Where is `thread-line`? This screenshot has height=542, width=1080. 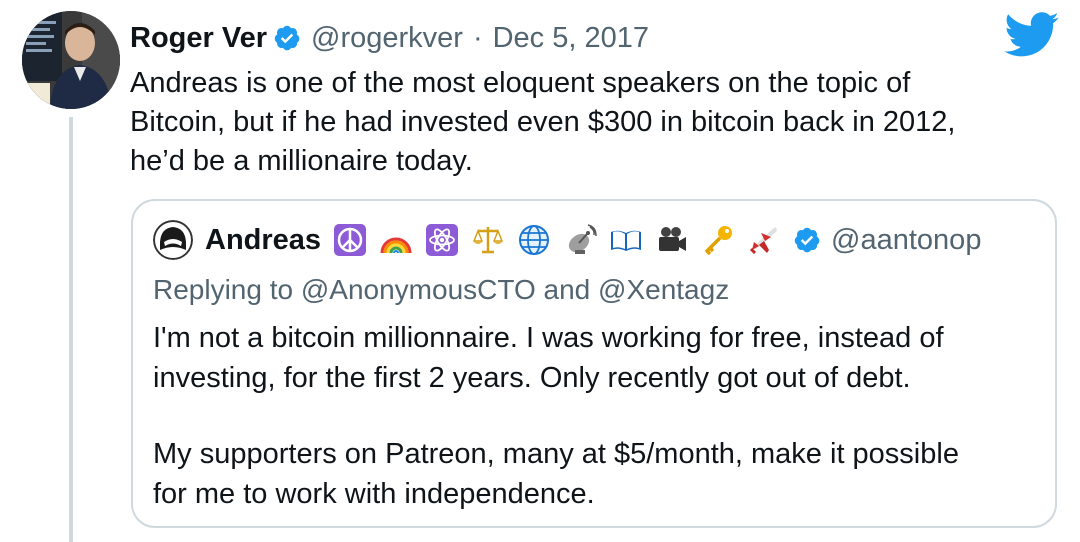 thread-line is located at coordinates (71, 329).